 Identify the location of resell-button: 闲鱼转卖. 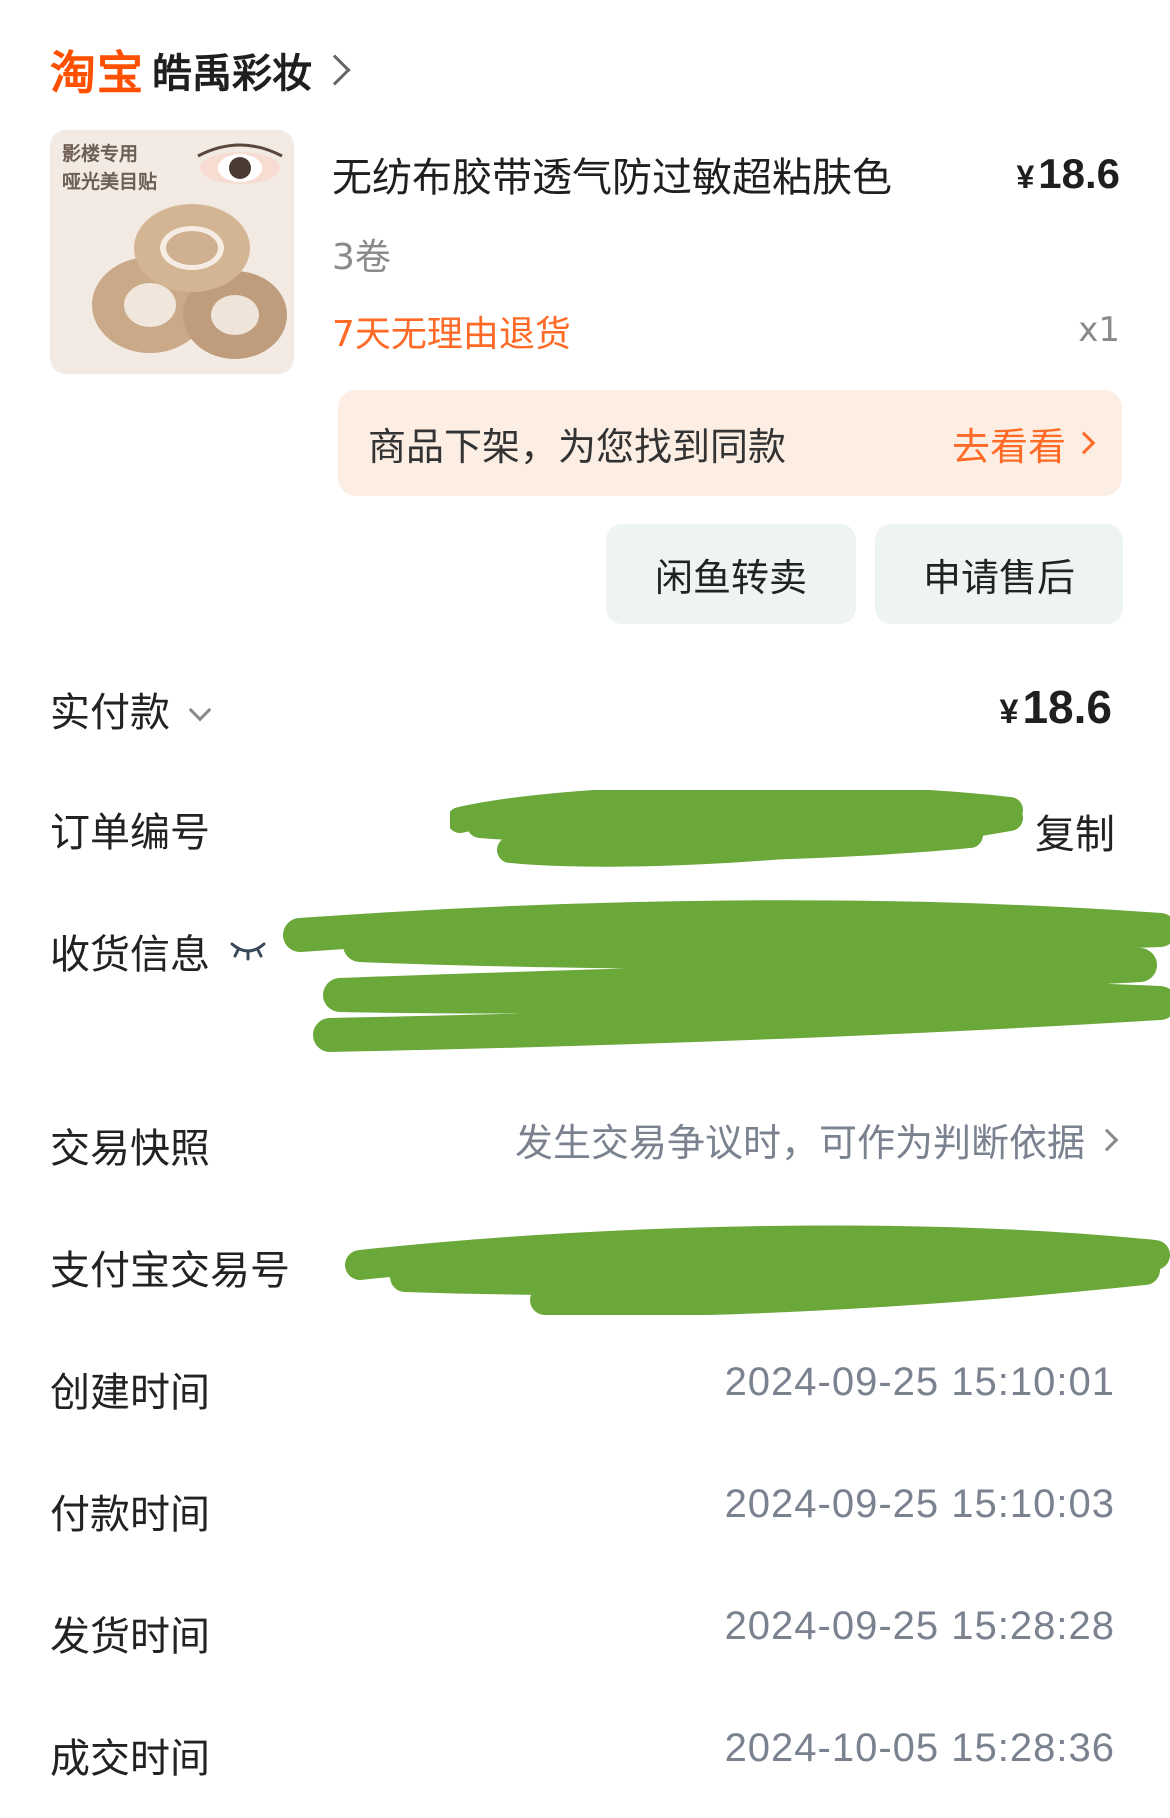
(731, 574).